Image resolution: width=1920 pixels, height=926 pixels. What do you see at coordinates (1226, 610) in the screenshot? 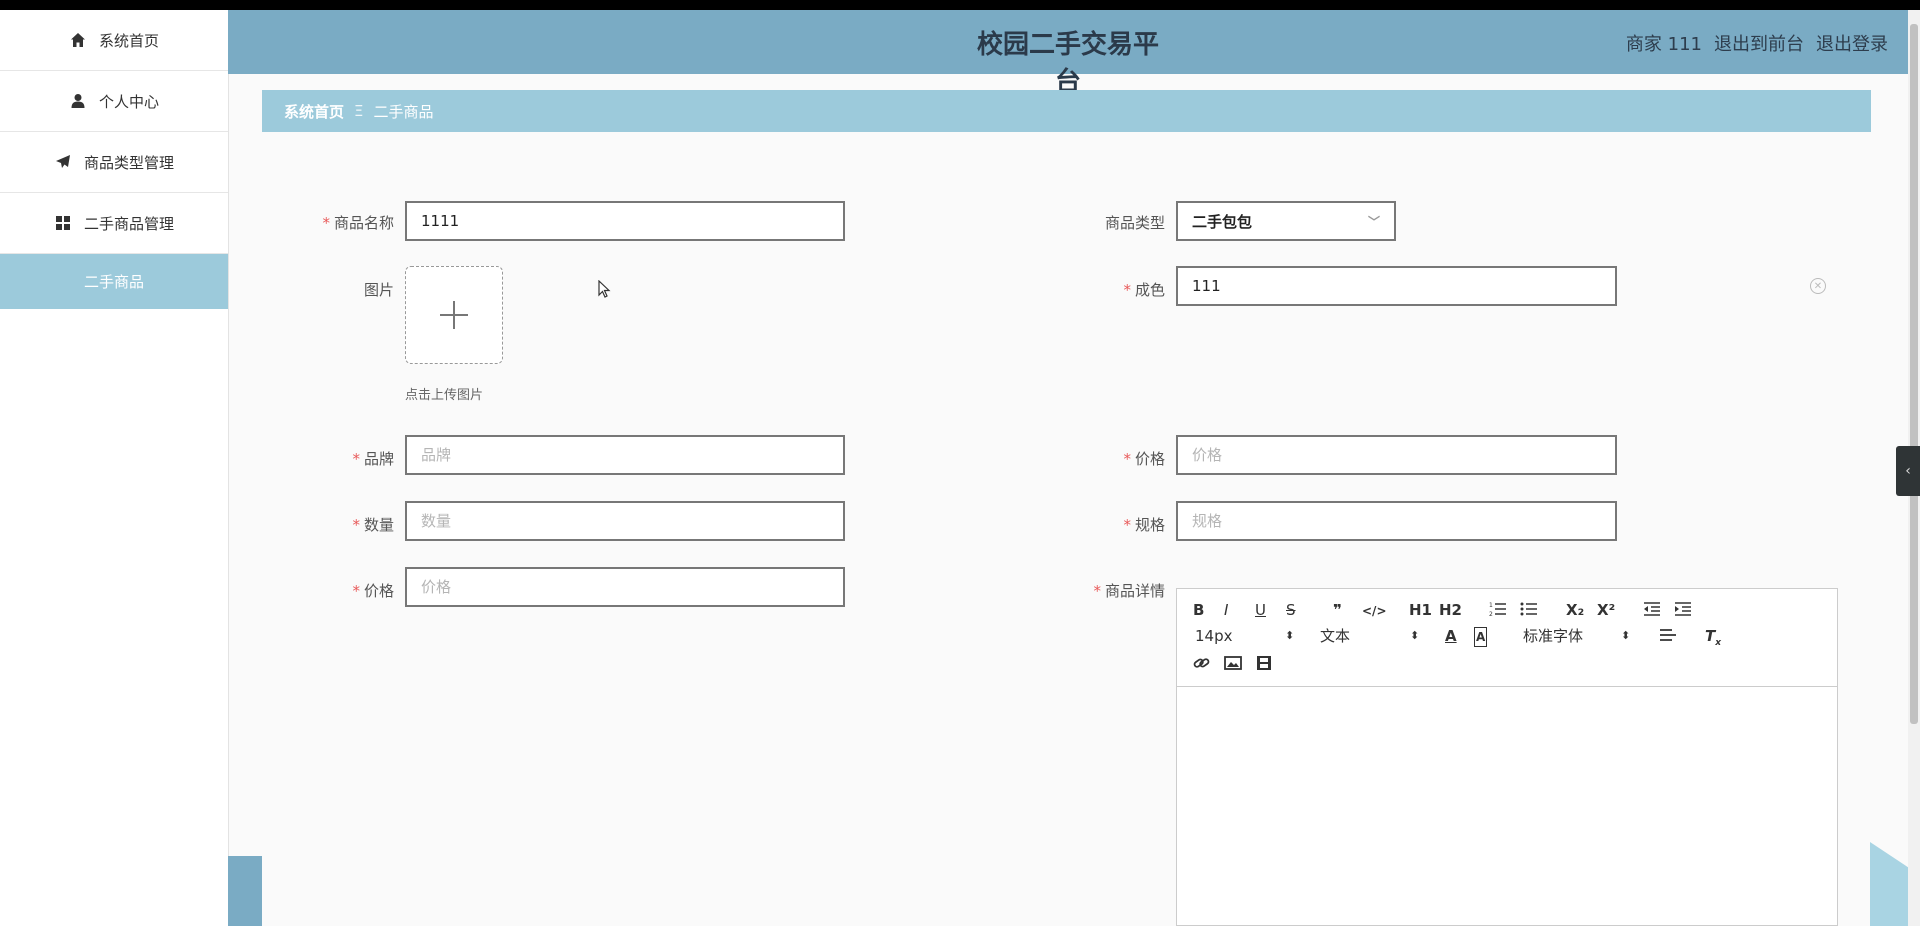
I see `italic-button: I` at bounding box center [1226, 610].